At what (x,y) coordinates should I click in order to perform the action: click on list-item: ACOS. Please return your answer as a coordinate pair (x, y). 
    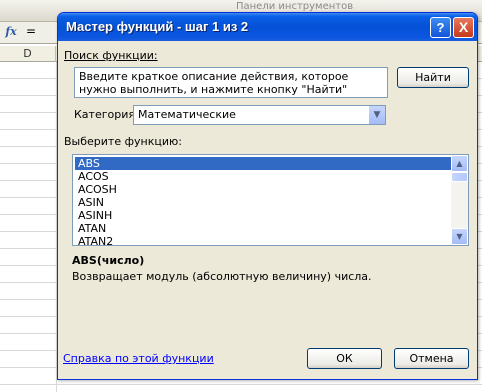
    Looking at the image, I should click on (263, 176).